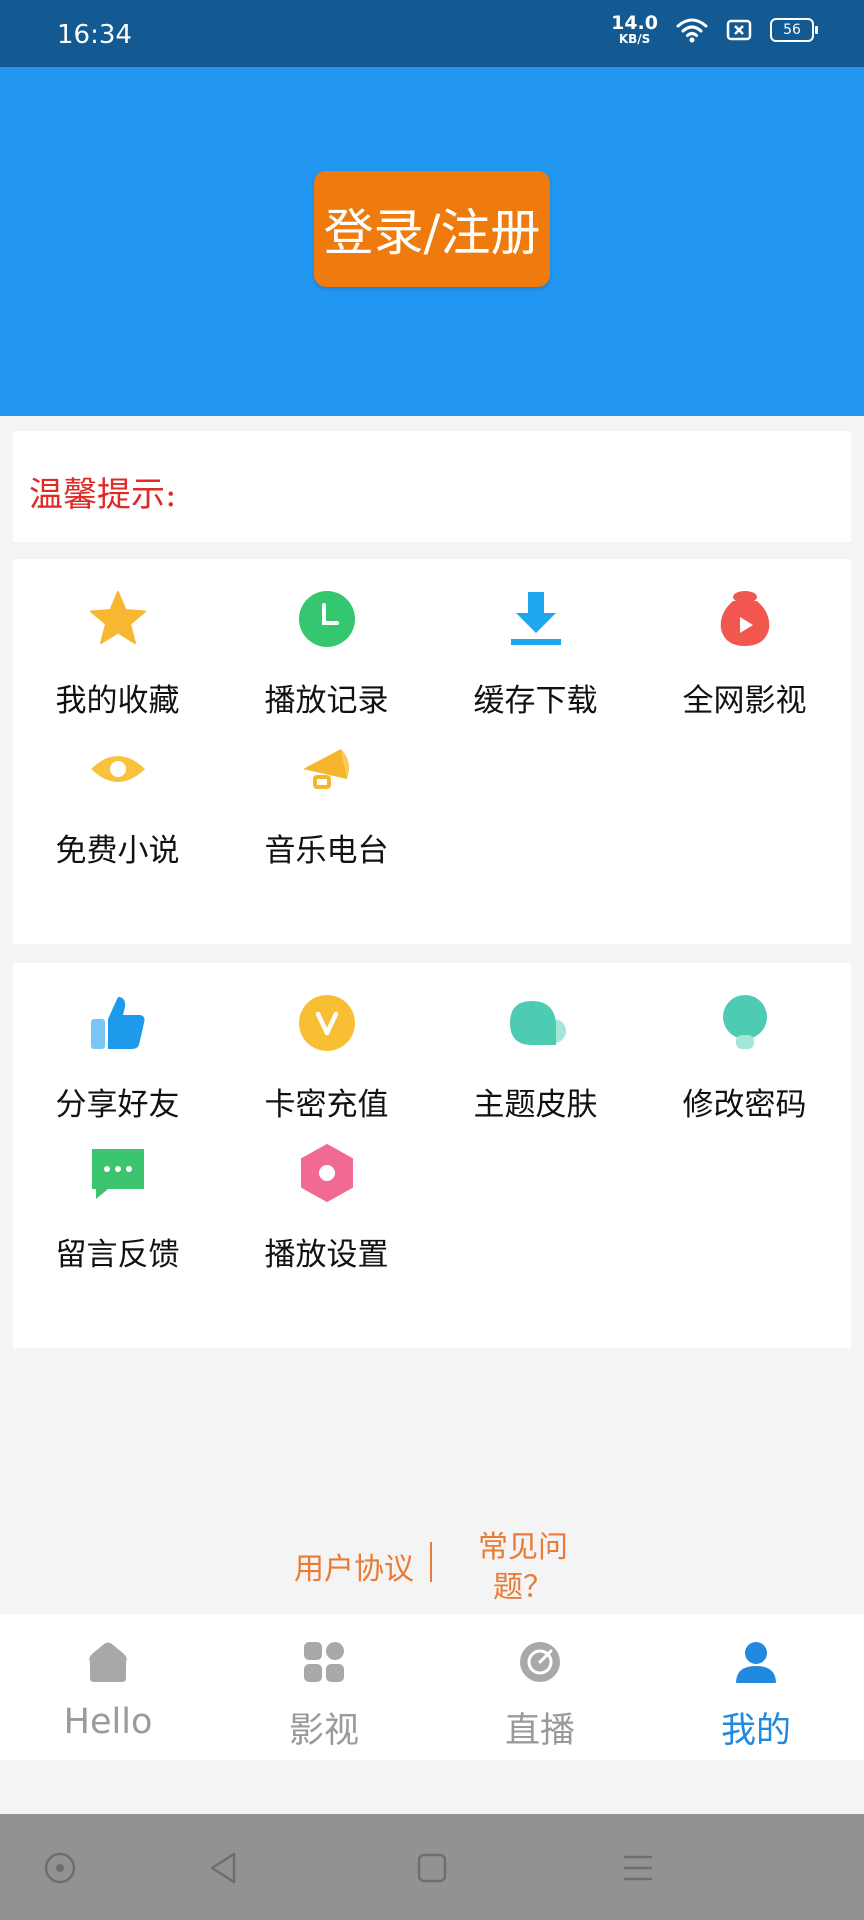  I want to click on lightbulb-icon, so click(745, 1022).